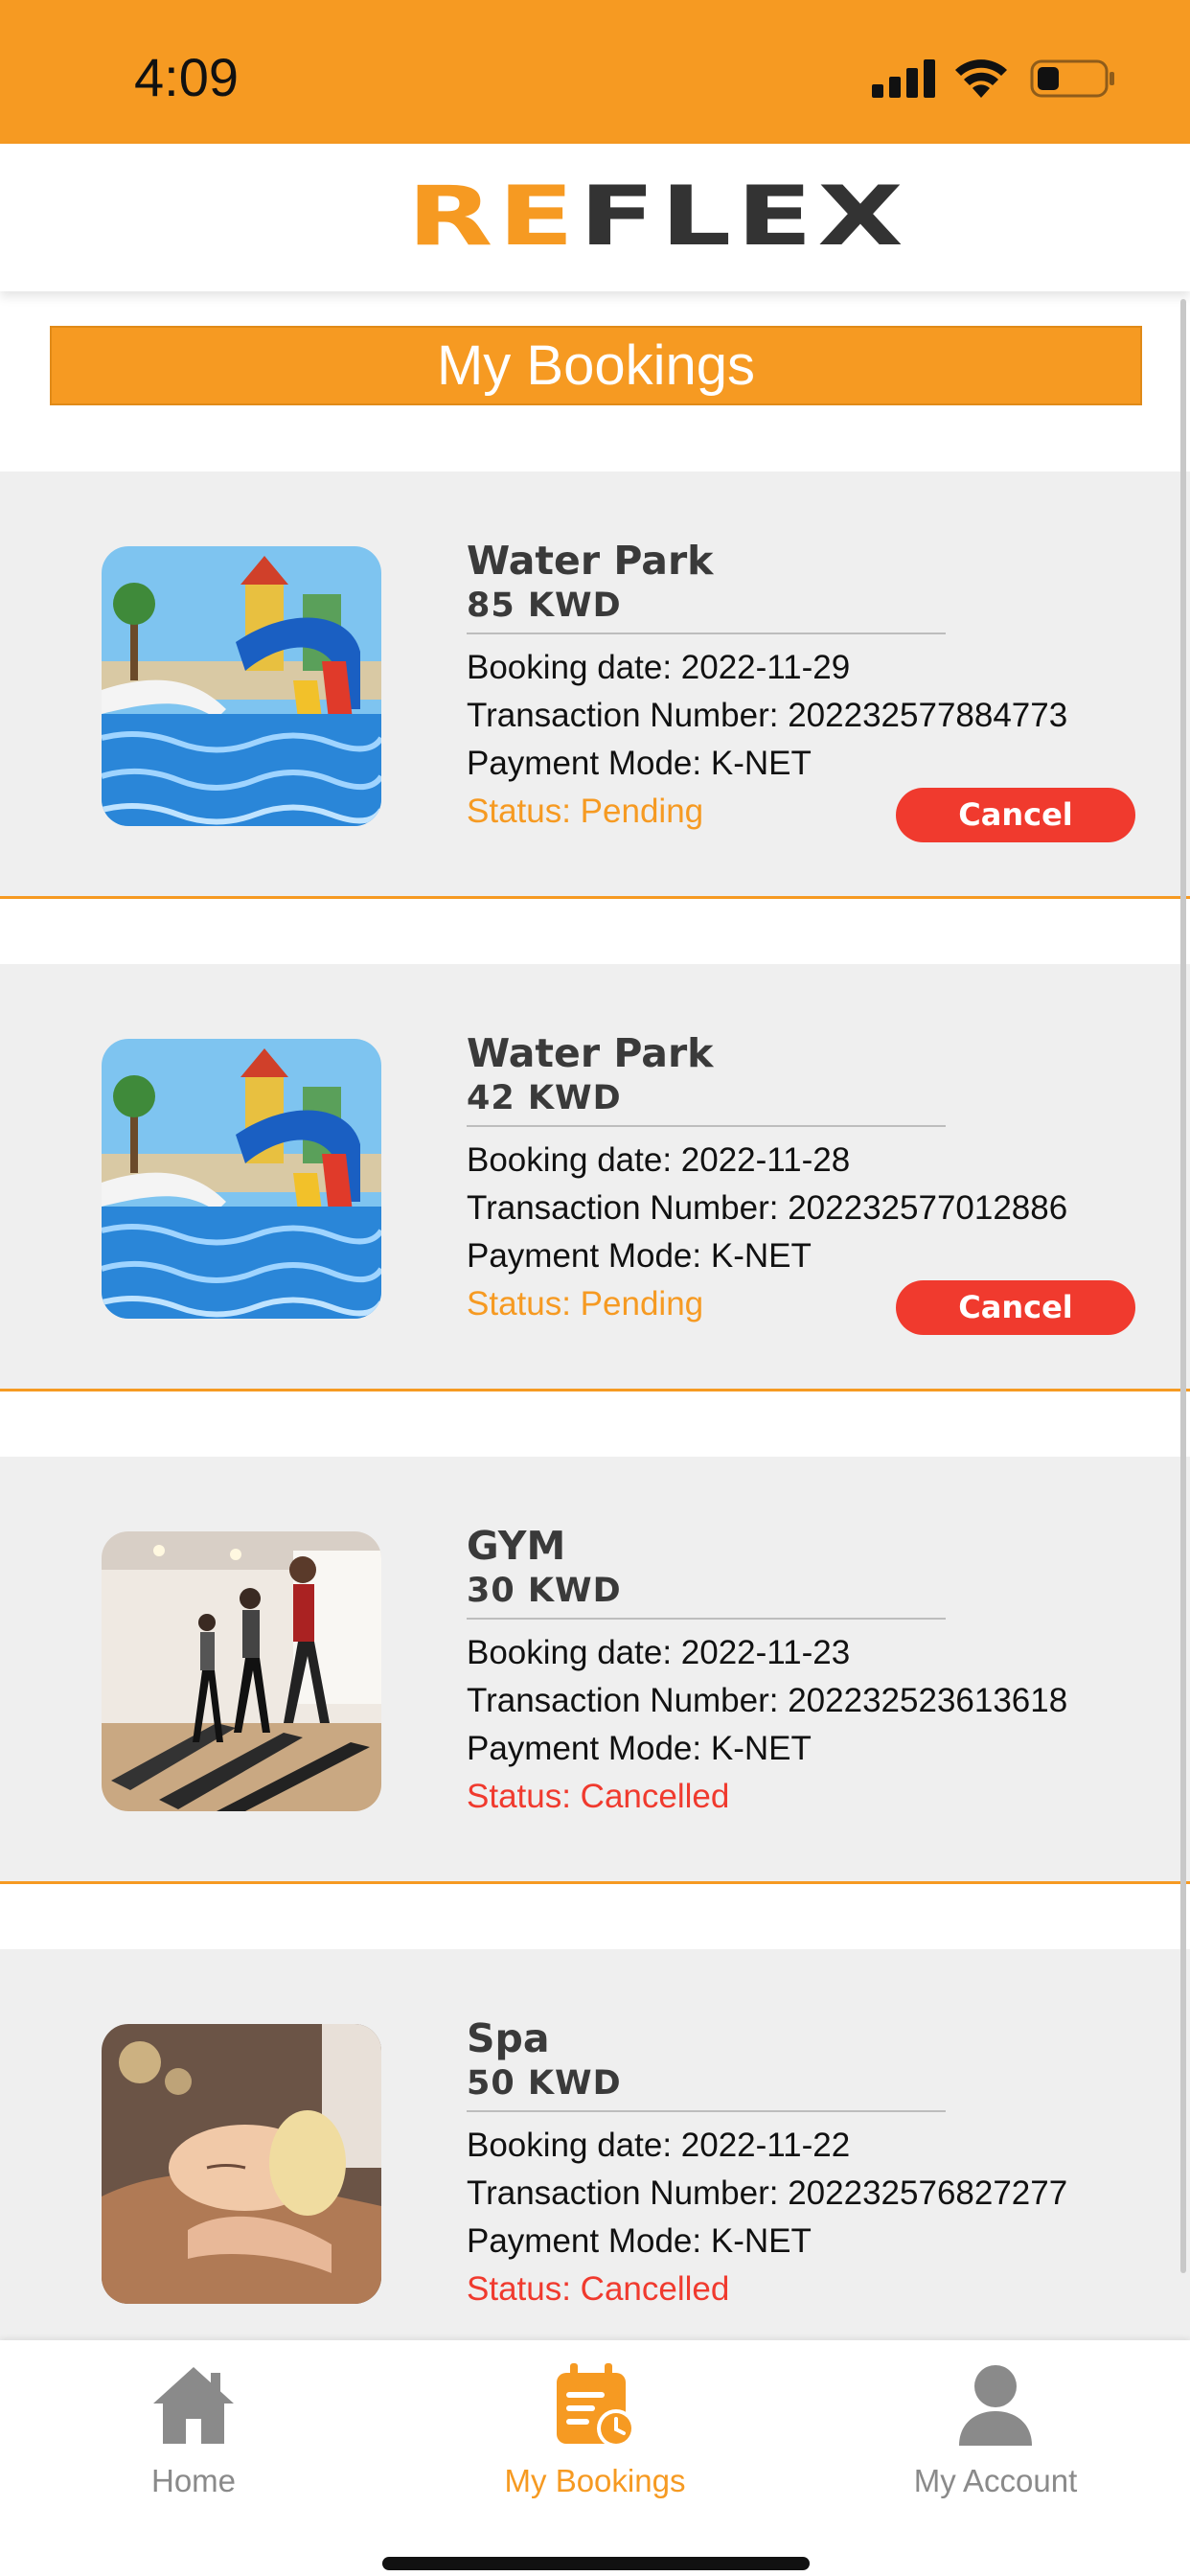  I want to click on status-bar: 4:09, so click(595, 72).